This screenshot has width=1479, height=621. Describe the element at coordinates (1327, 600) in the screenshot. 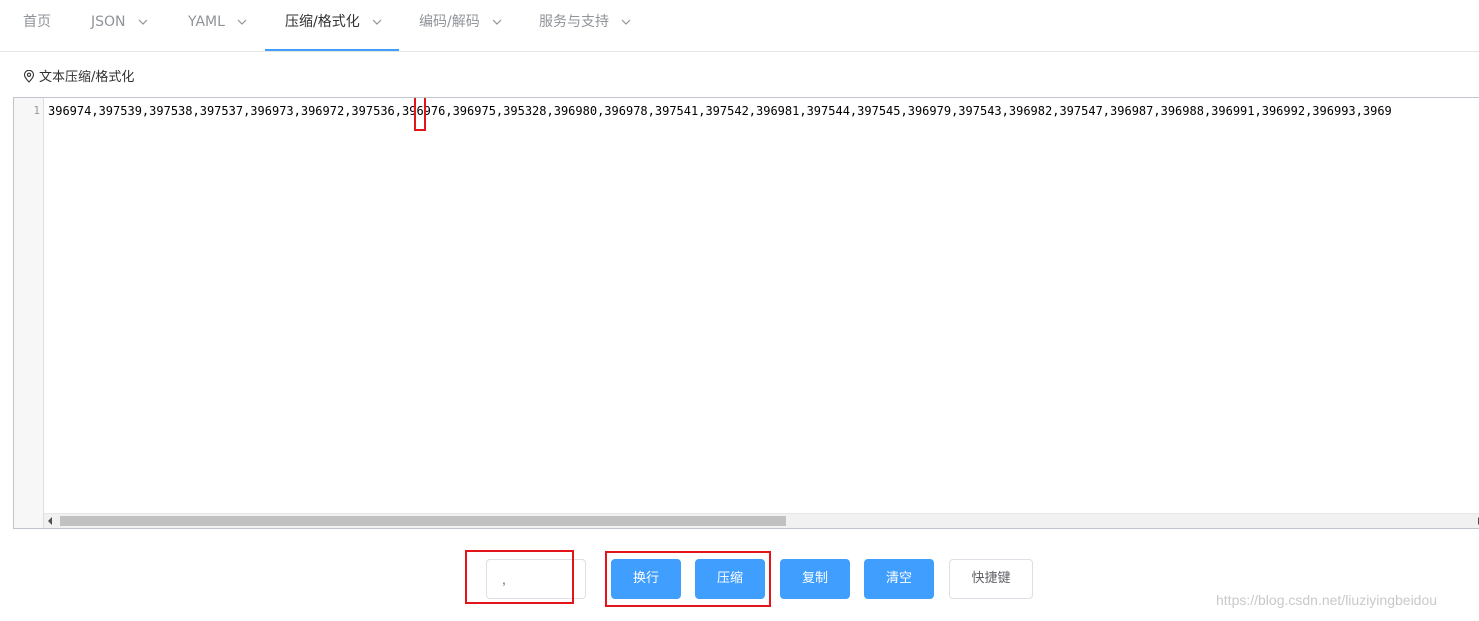

I see `watermark: https://blog.csdn.net/liuziyingbeidou` at that location.